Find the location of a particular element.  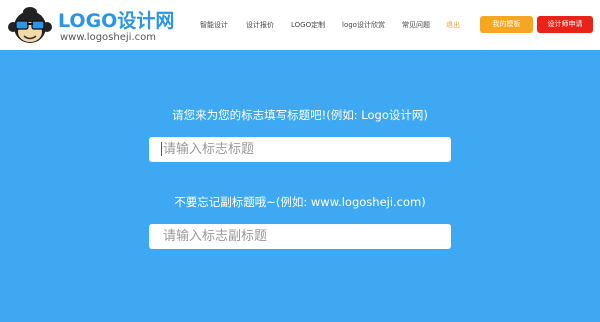

title-prompt: 请您来为您的标志填写标题吧!(例如: Logo设计网) is located at coordinates (300, 115).